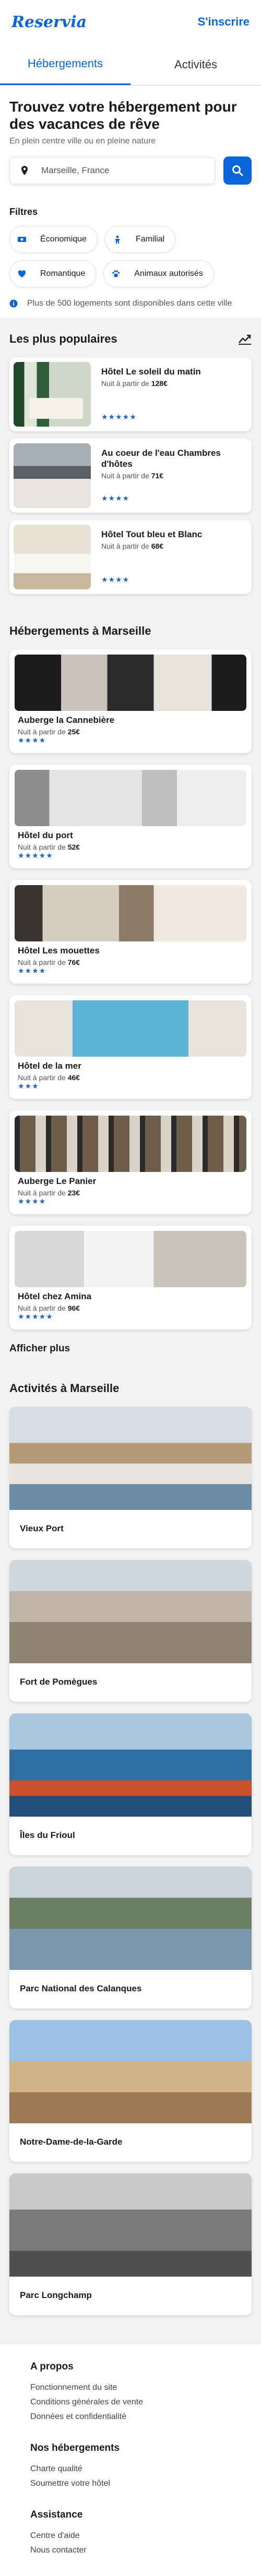  I want to click on price-value: 71€, so click(157, 475).